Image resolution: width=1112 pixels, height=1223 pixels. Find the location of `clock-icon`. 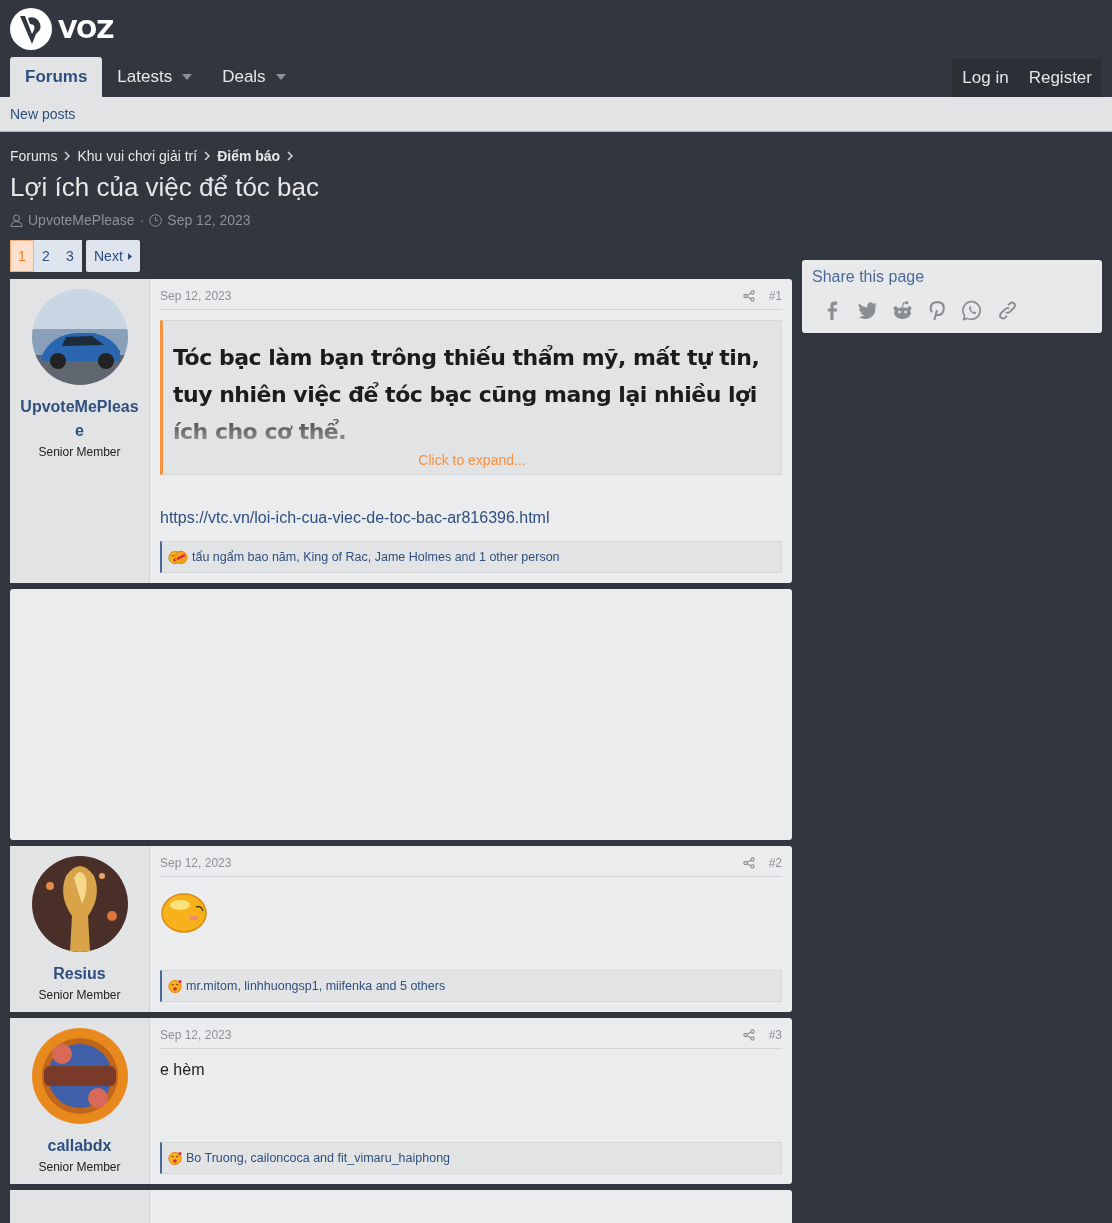

clock-icon is located at coordinates (156, 220).